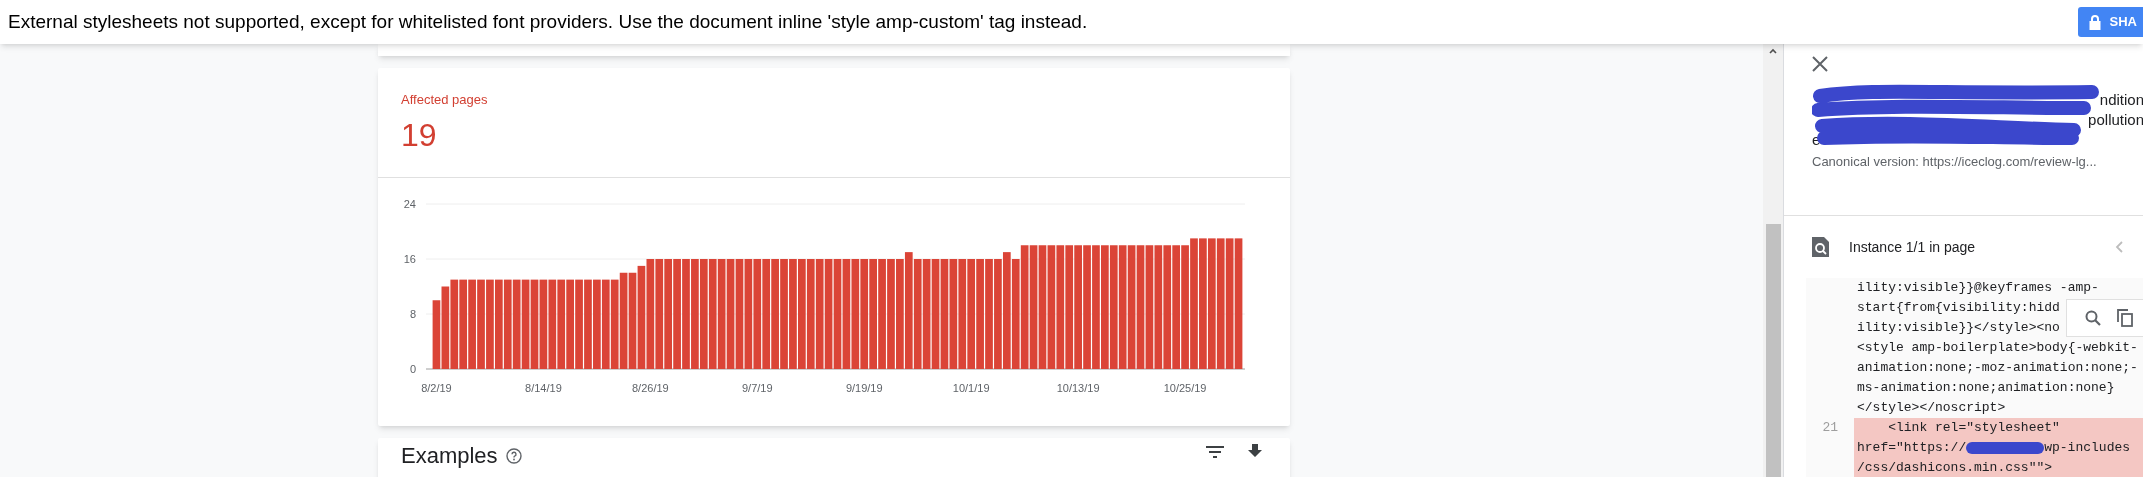 The image size is (2143, 477). What do you see at coordinates (1078, 388) in the screenshot?
I see `x-axis-label: 10/13/19` at bounding box center [1078, 388].